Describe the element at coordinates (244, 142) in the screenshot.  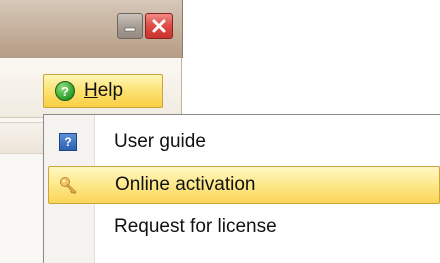
I see `menu-item-user-guide: ? User guide` at that location.